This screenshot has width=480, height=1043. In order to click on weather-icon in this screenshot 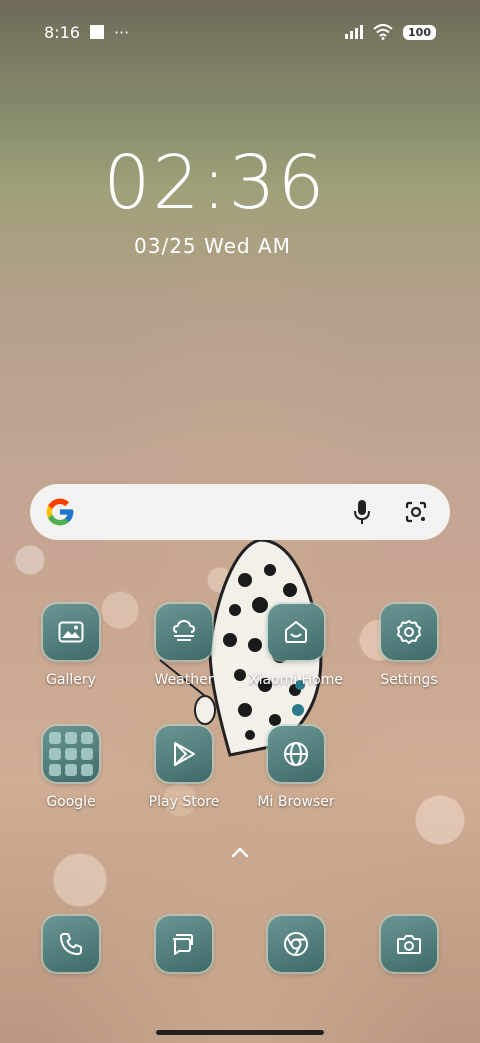, I will do `click(184, 630)`.